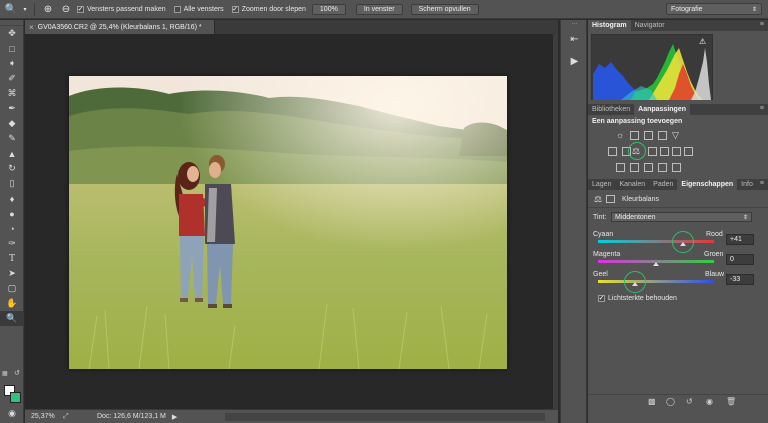 The width and height of the screenshot is (768, 423). What do you see at coordinates (740, 259) in the screenshot?
I see `magenta-green-value: 0` at bounding box center [740, 259].